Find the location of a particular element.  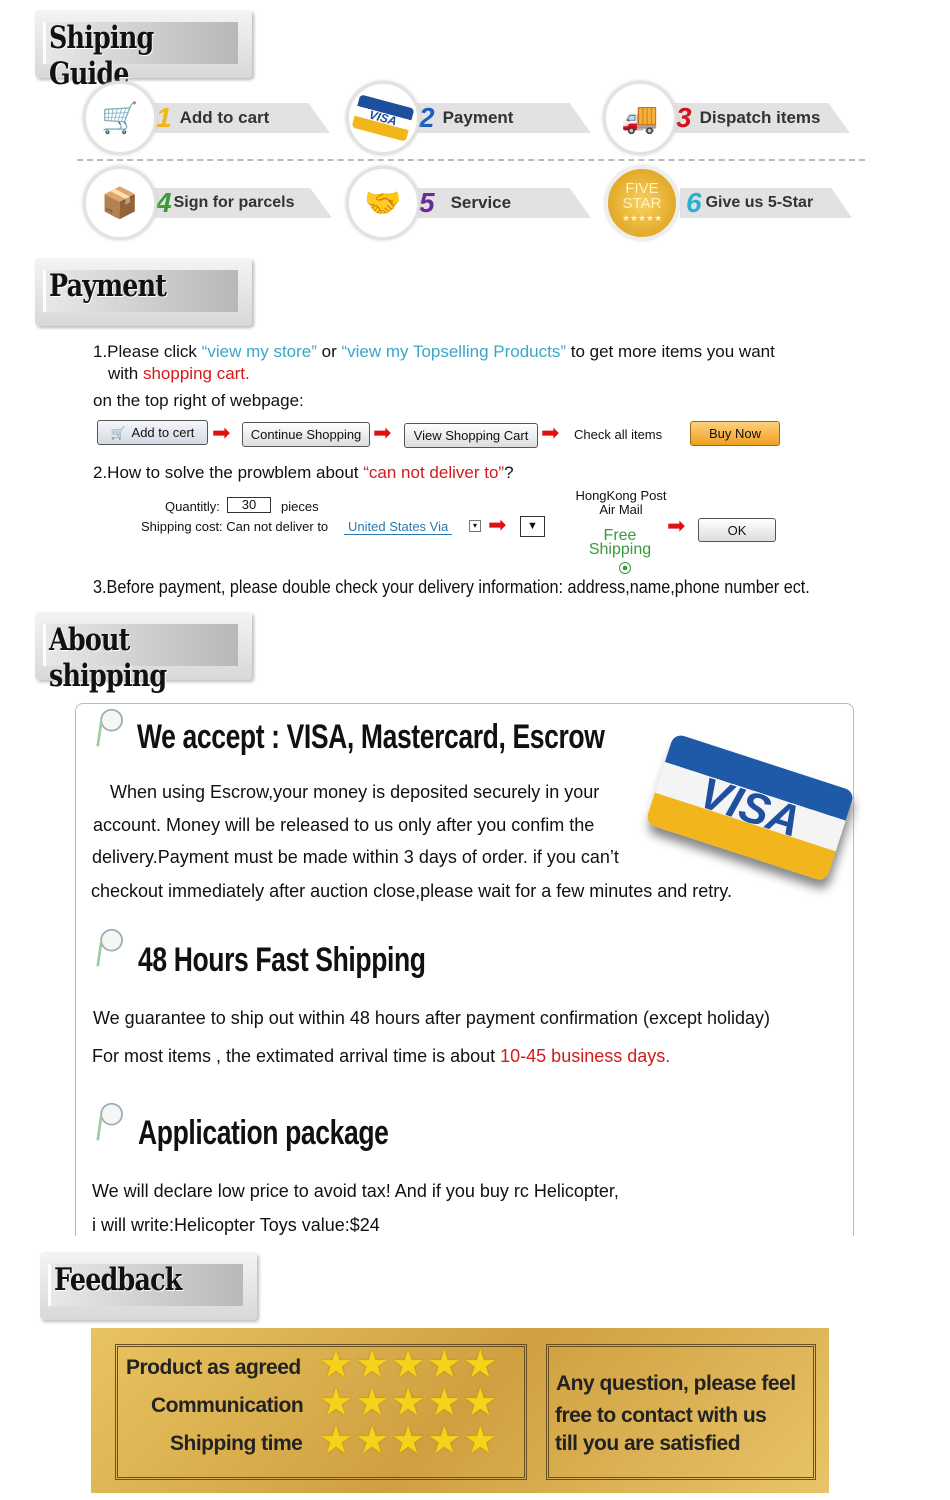

header-payment: Payment is located at coordinates (143, 292).